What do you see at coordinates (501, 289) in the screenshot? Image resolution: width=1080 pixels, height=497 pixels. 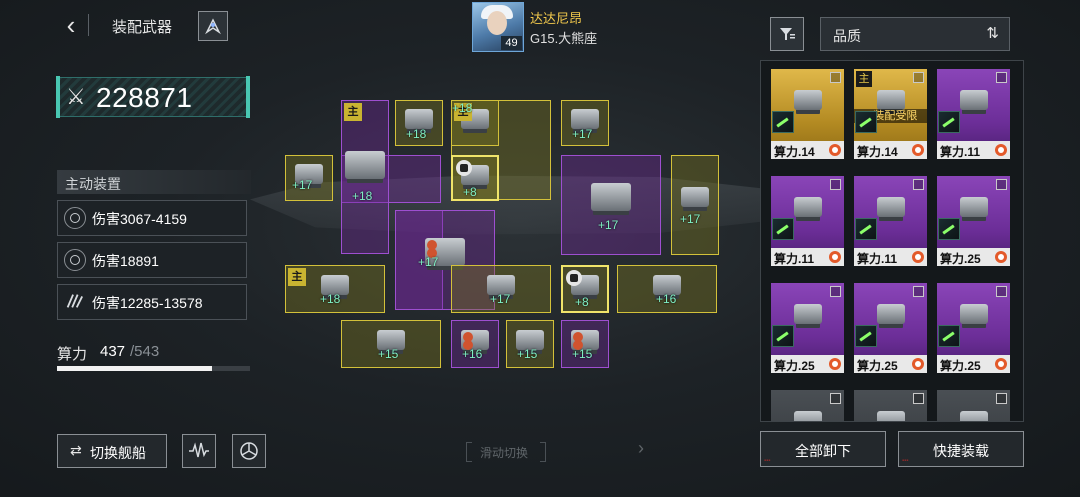 I see `equipment-slot-11: +17` at bounding box center [501, 289].